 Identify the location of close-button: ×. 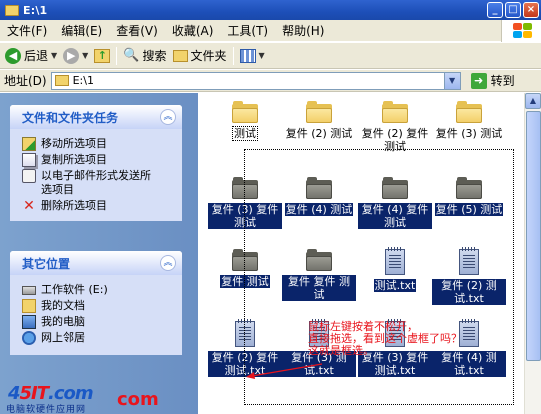
(531, 10).